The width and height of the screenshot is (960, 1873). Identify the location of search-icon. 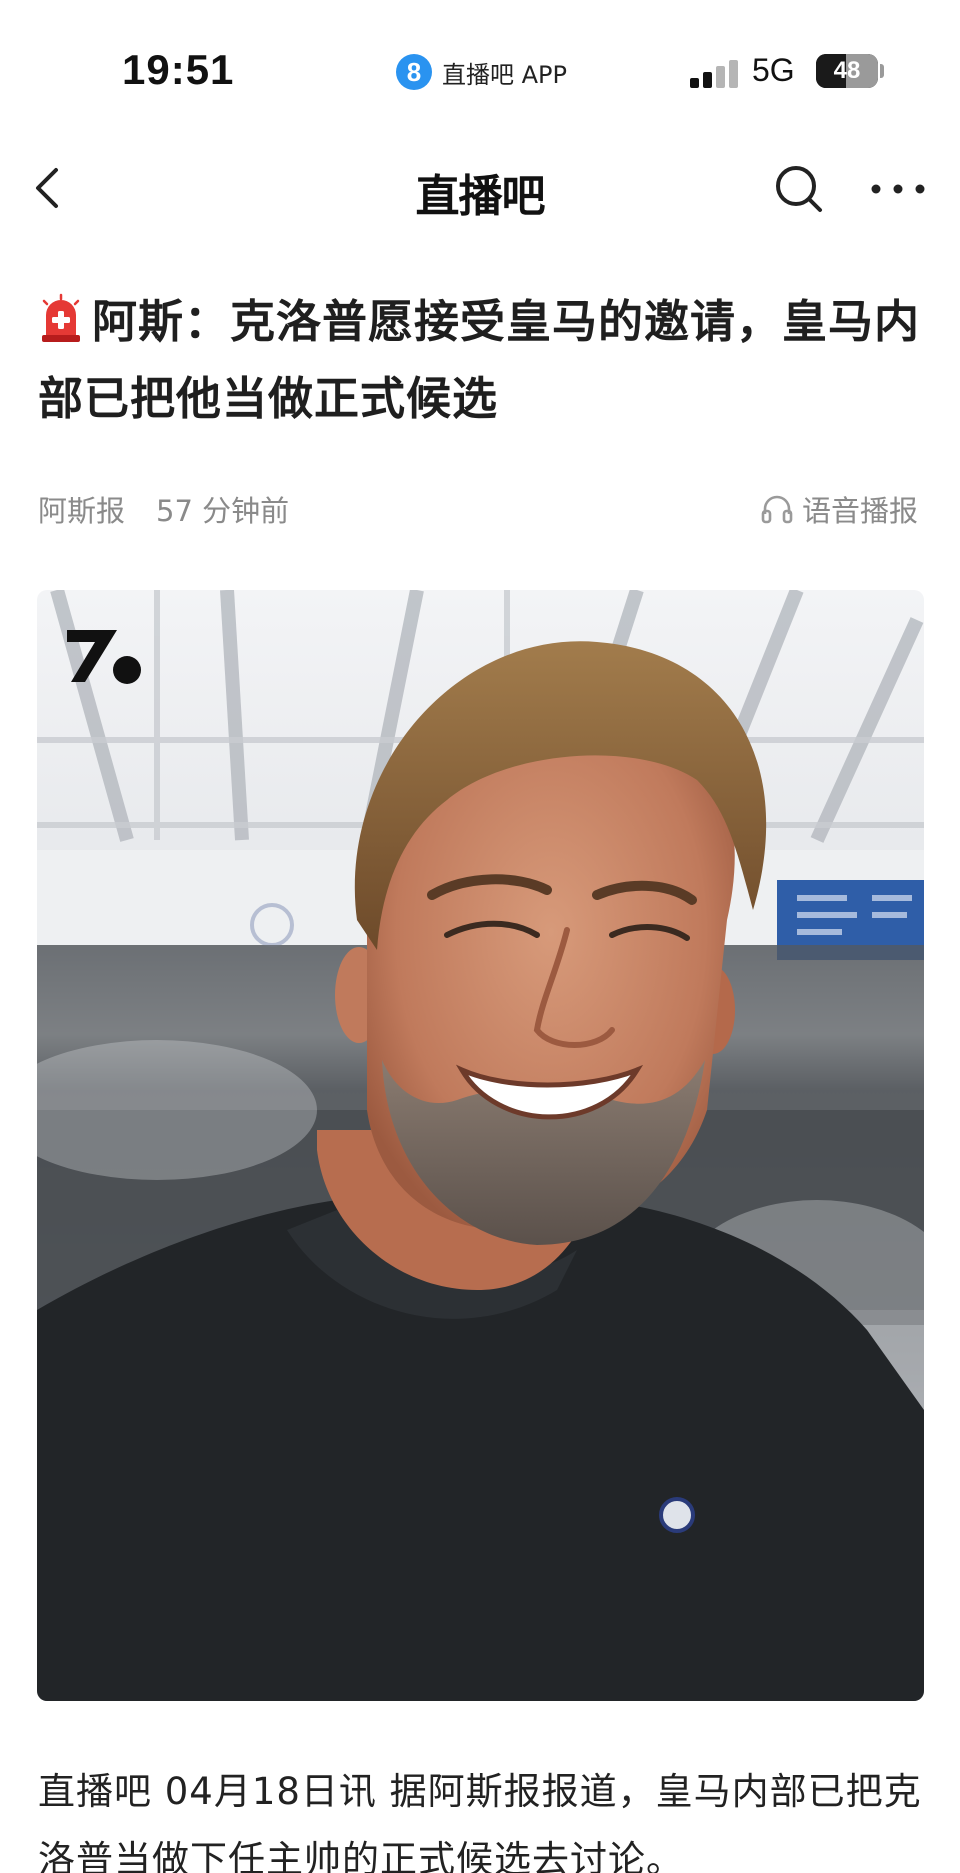
(799, 189).